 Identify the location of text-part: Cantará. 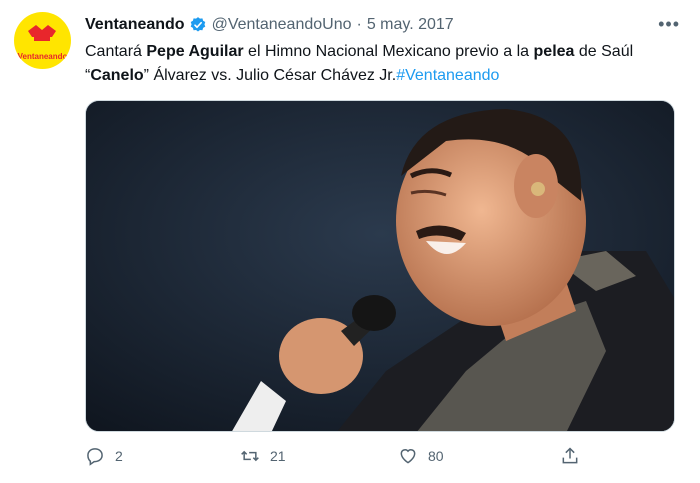
(116, 51).